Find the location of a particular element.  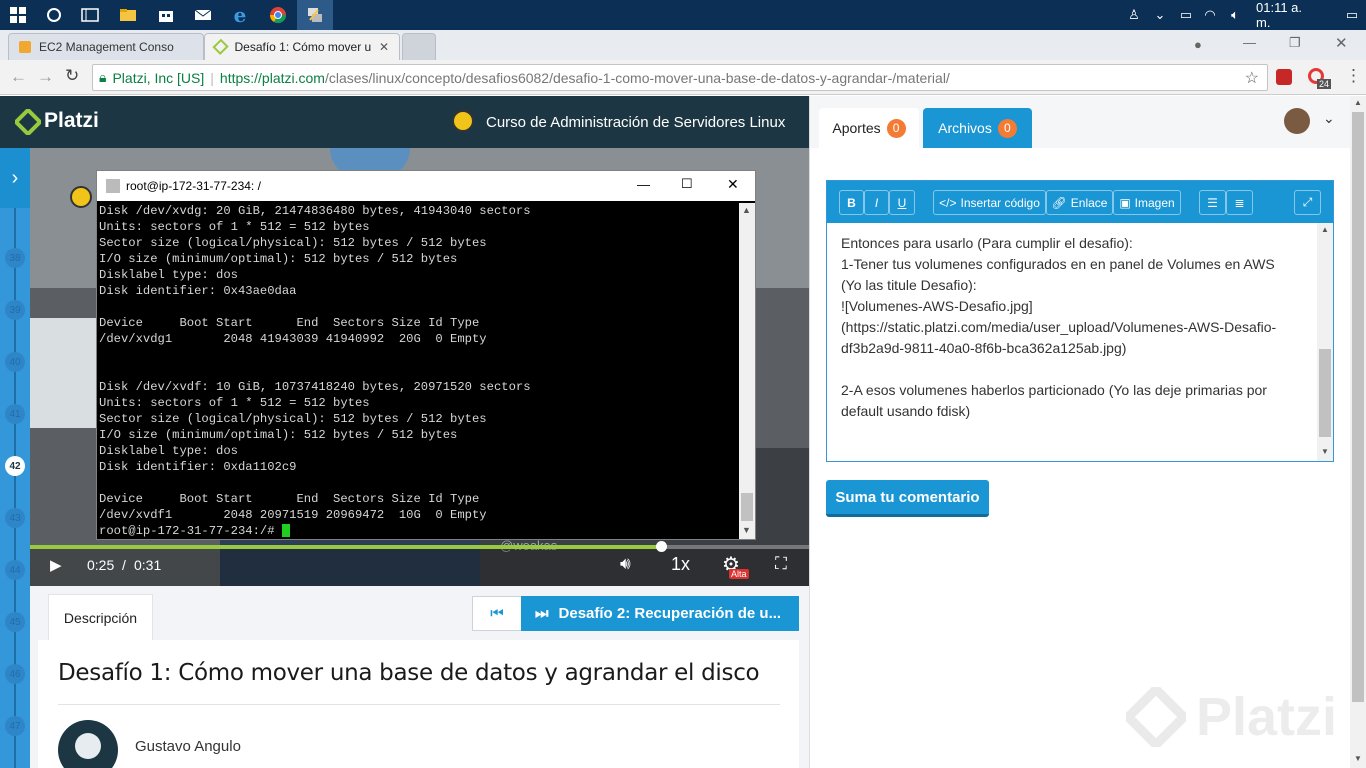

close-tab-icon: ✕ is located at coordinates (384, 47).